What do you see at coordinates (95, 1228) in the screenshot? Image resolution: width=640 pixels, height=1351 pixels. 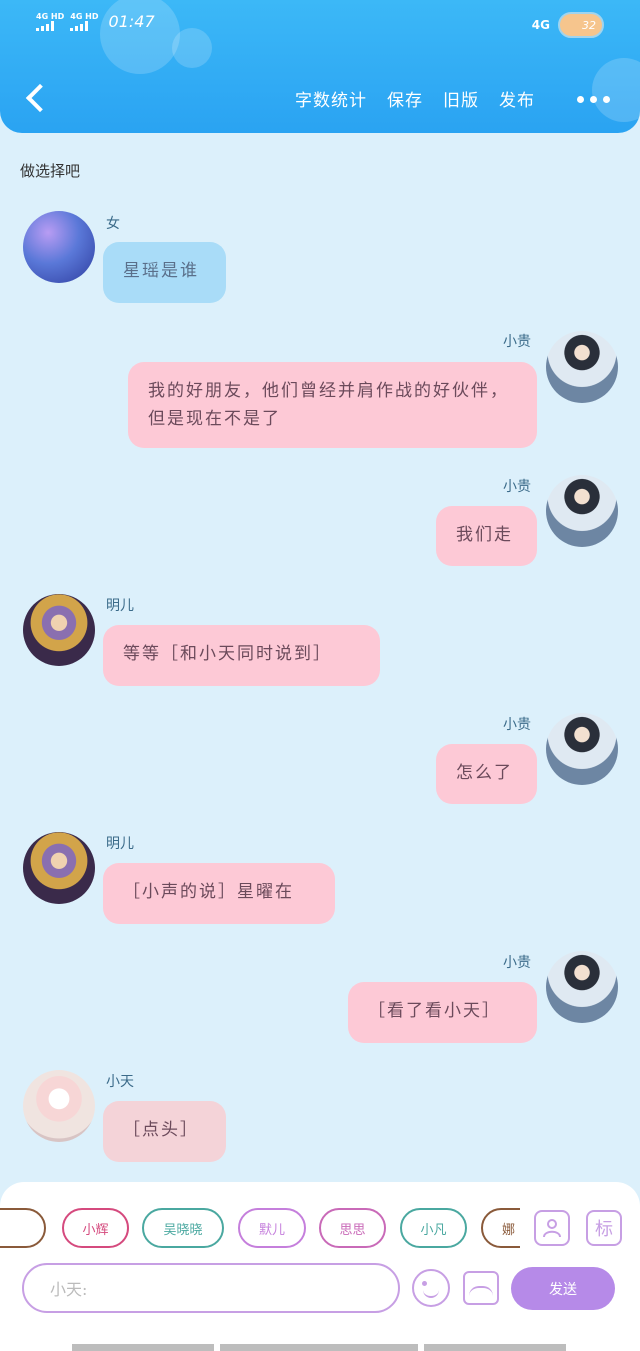 I see `character-chip: 小辉` at bounding box center [95, 1228].